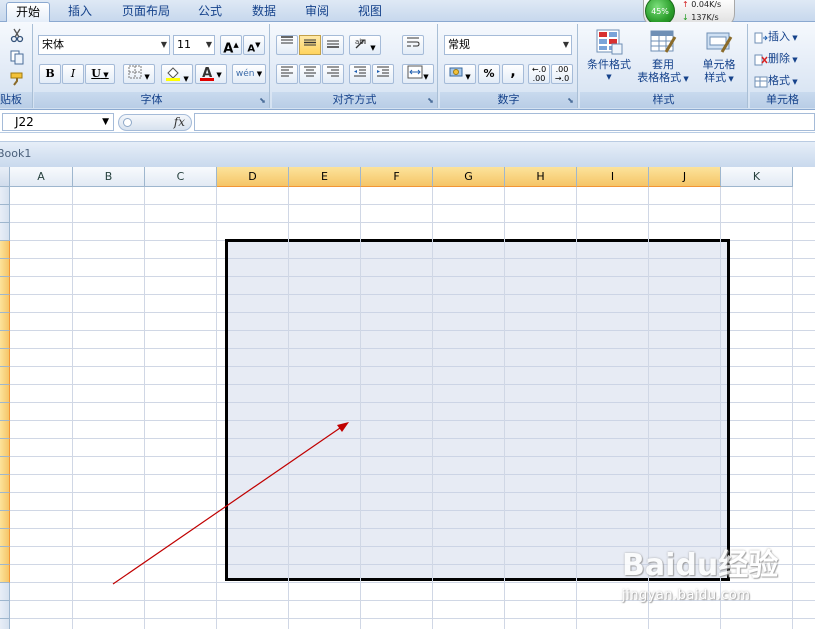  I want to click on svg-text: ab, so click(359, 42).